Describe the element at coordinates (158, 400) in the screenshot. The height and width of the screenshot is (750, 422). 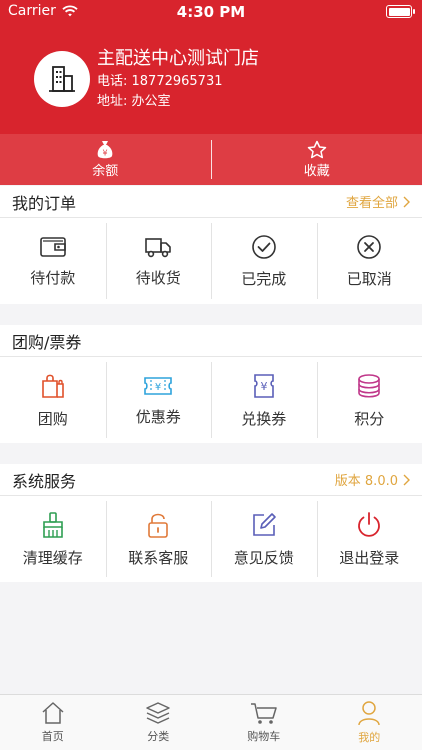
I see `coupon-button: ¥ 优惠券` at that location.